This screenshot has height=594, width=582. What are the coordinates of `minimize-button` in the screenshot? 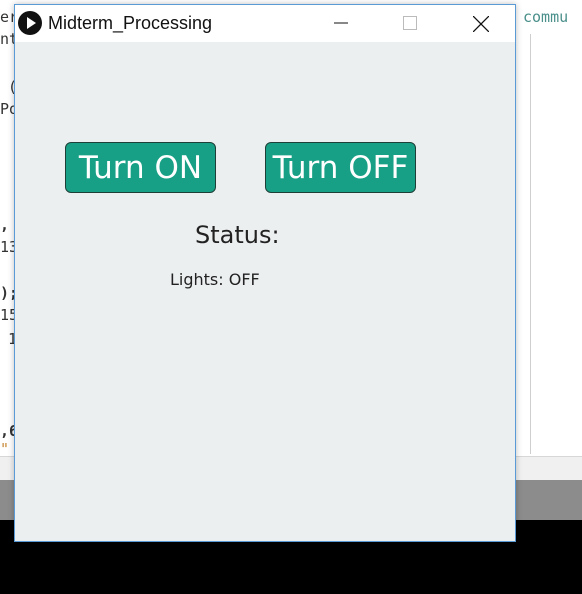 It's located at (341, 23).